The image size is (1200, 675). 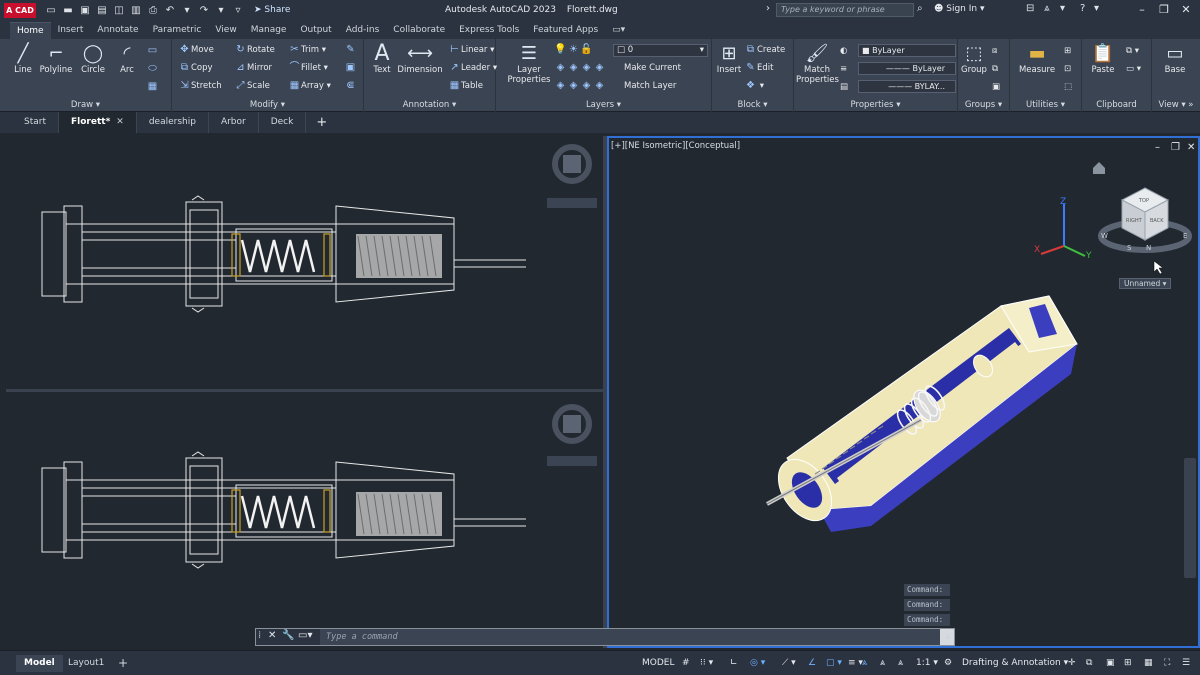 I want to click on group-edit-icon: ⧉, so click(x=995, y=69).